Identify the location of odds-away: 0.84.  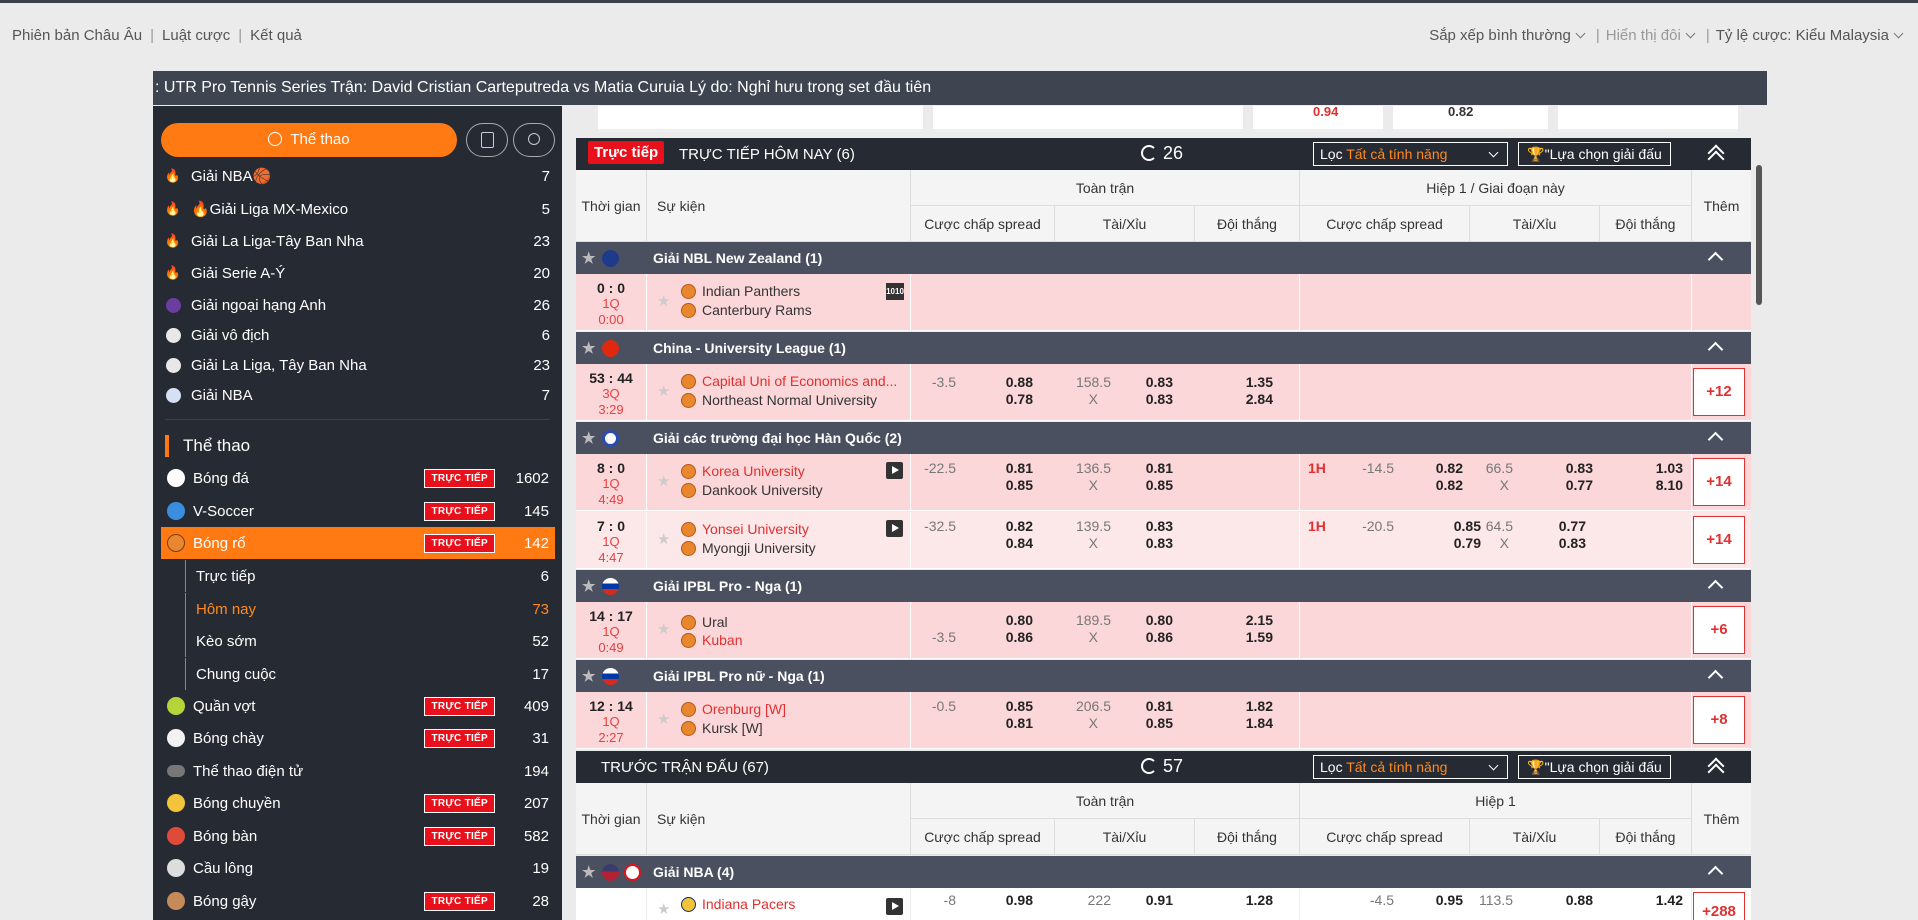
(1004, 543).